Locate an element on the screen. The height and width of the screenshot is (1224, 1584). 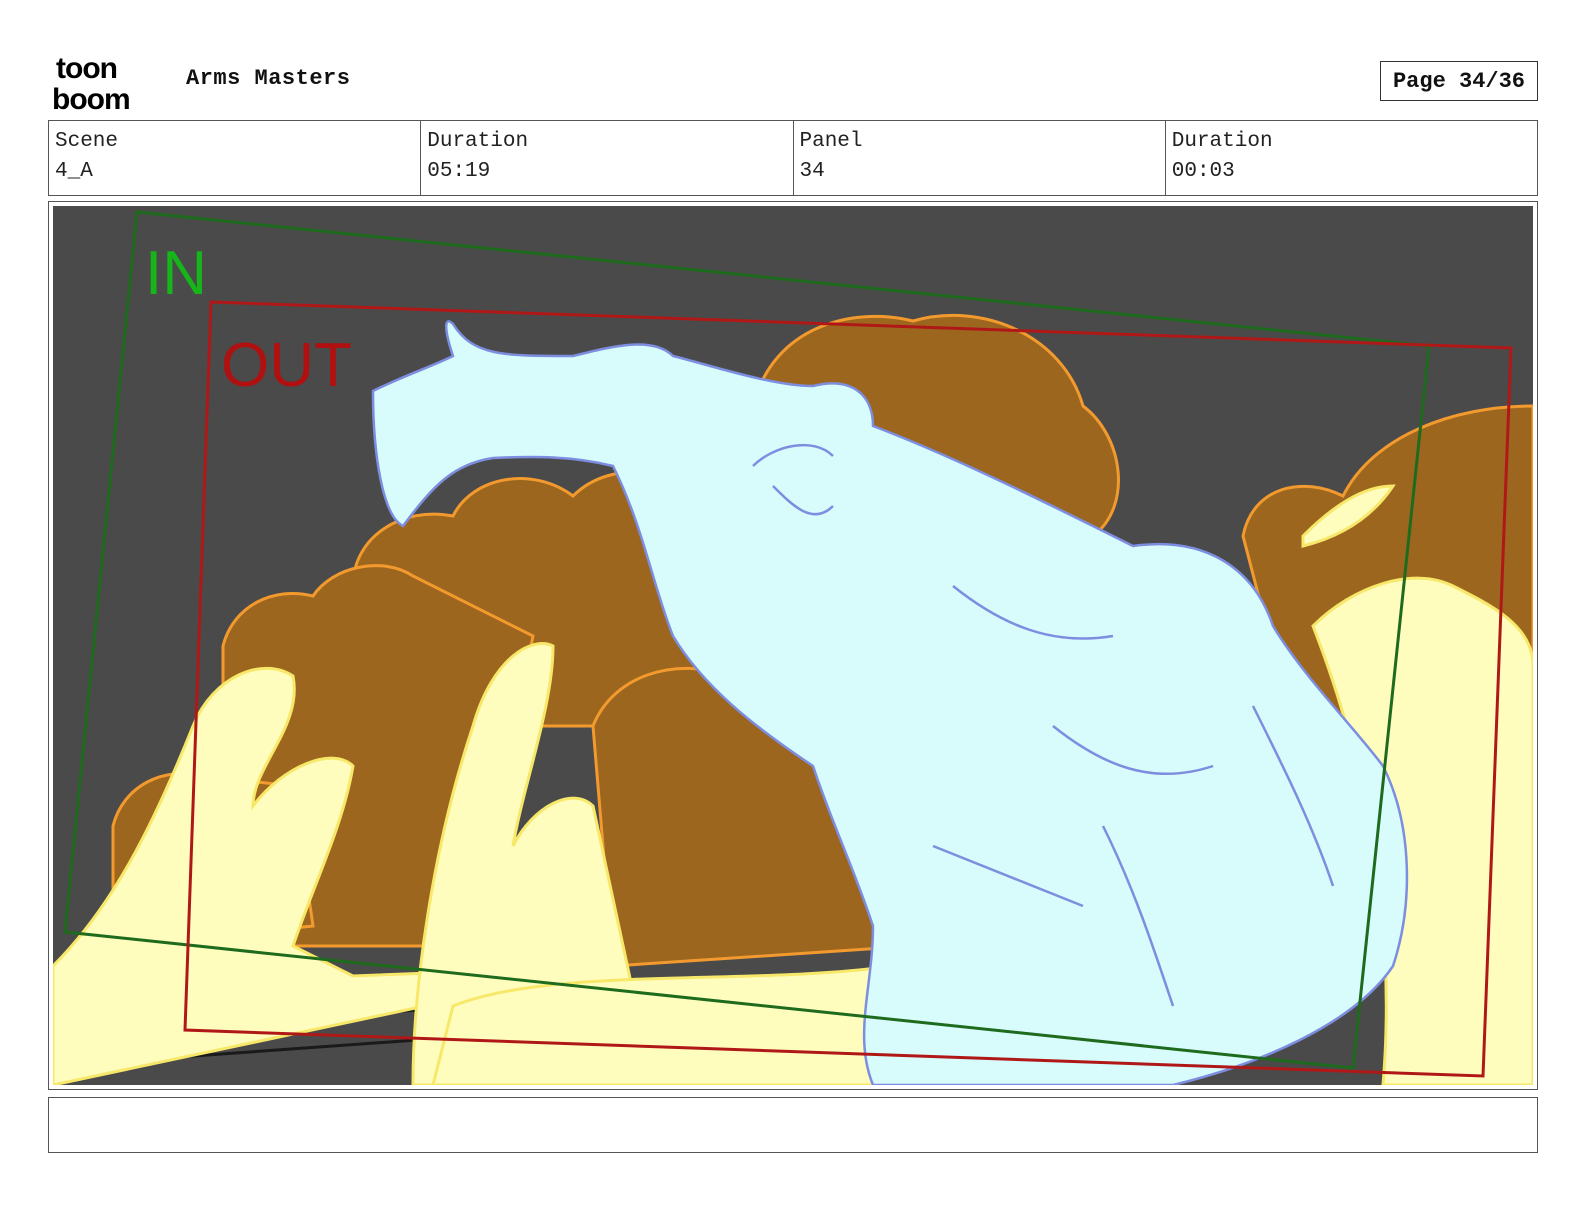
logo-text-bottom: boom is located at coordinates (91, 97).